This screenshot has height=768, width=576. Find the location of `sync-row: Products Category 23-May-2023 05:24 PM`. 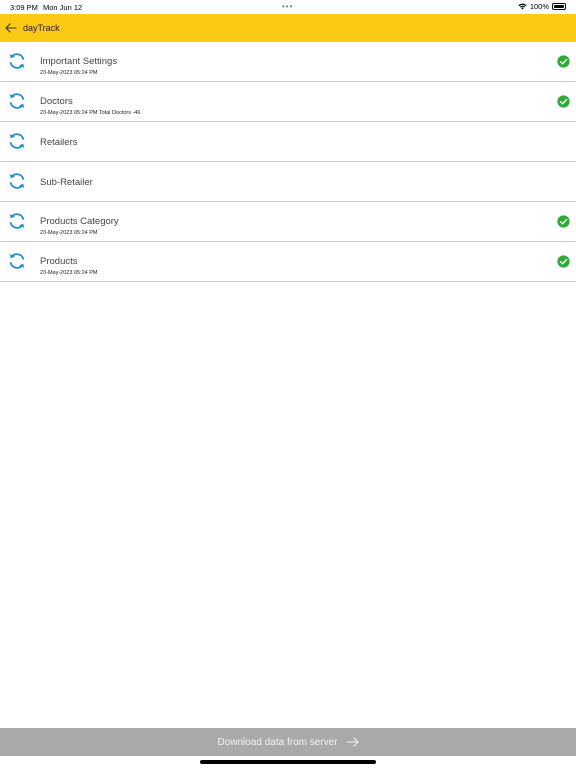

sync-row: Products Category 23-May-2023 05:24 PM is located at coordinates (288, 222).